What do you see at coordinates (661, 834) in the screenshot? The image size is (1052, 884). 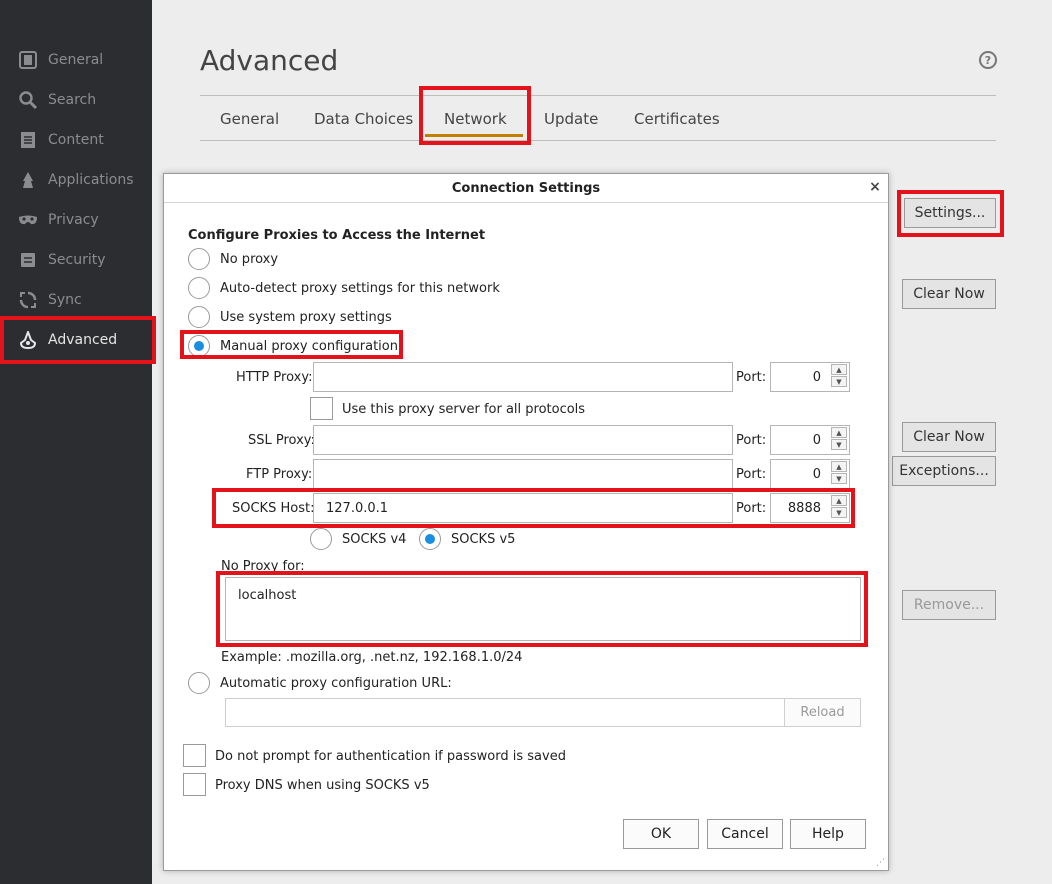 I see `ok-button: OK` at bounding box center [661, 834].